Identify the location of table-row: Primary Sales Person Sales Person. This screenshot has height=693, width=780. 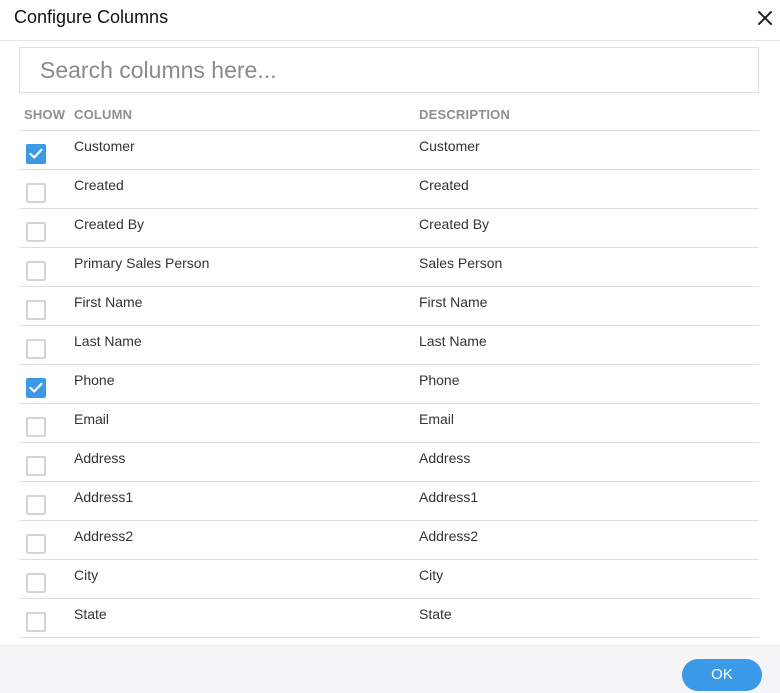
(389, 267).